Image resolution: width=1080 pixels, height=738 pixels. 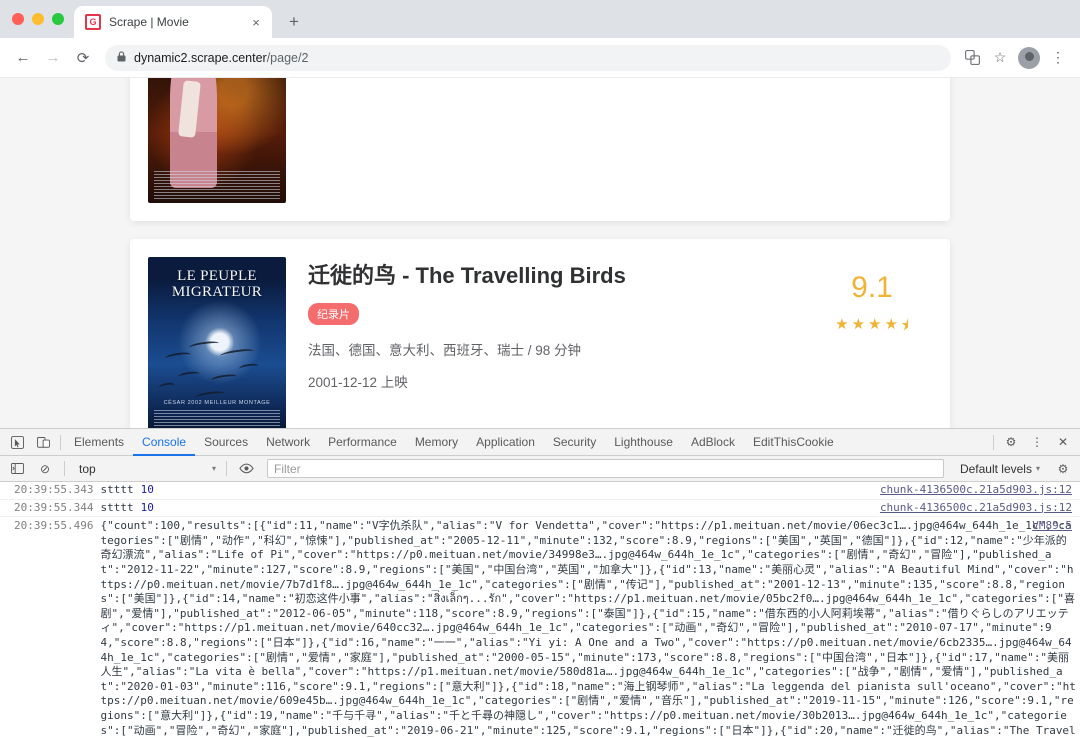 I want to click on console-context-selector: top ▾, so click(x=147, y=469).